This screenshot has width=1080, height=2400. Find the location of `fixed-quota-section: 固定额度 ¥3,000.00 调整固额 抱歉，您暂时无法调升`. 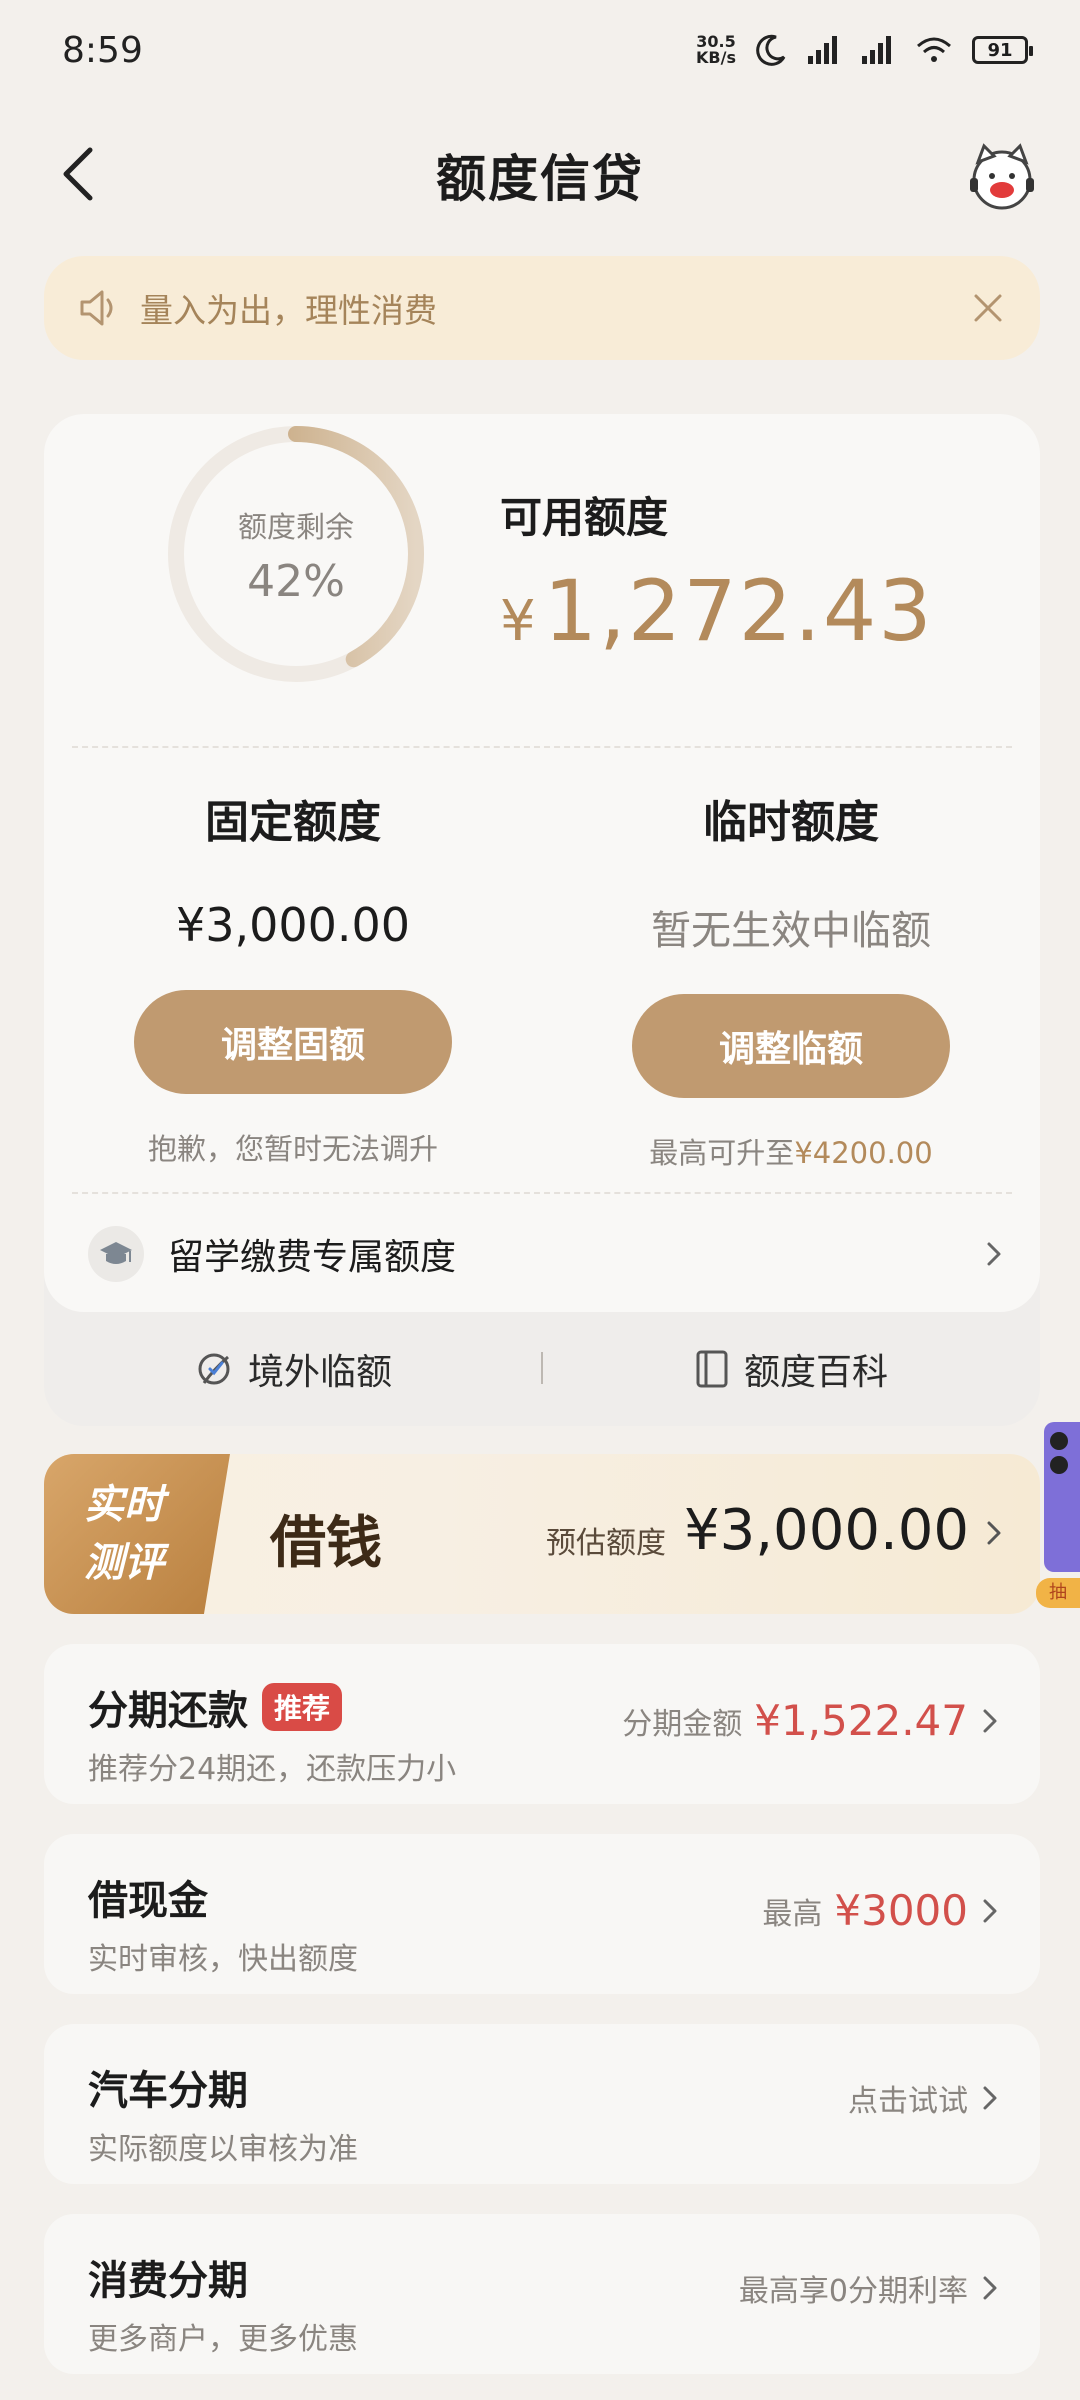

fixed-quota-section: 固定额度 ¥3,000.00 调整固额 抱歉，您暂时无法调升 is located at coordinates (293, 977).